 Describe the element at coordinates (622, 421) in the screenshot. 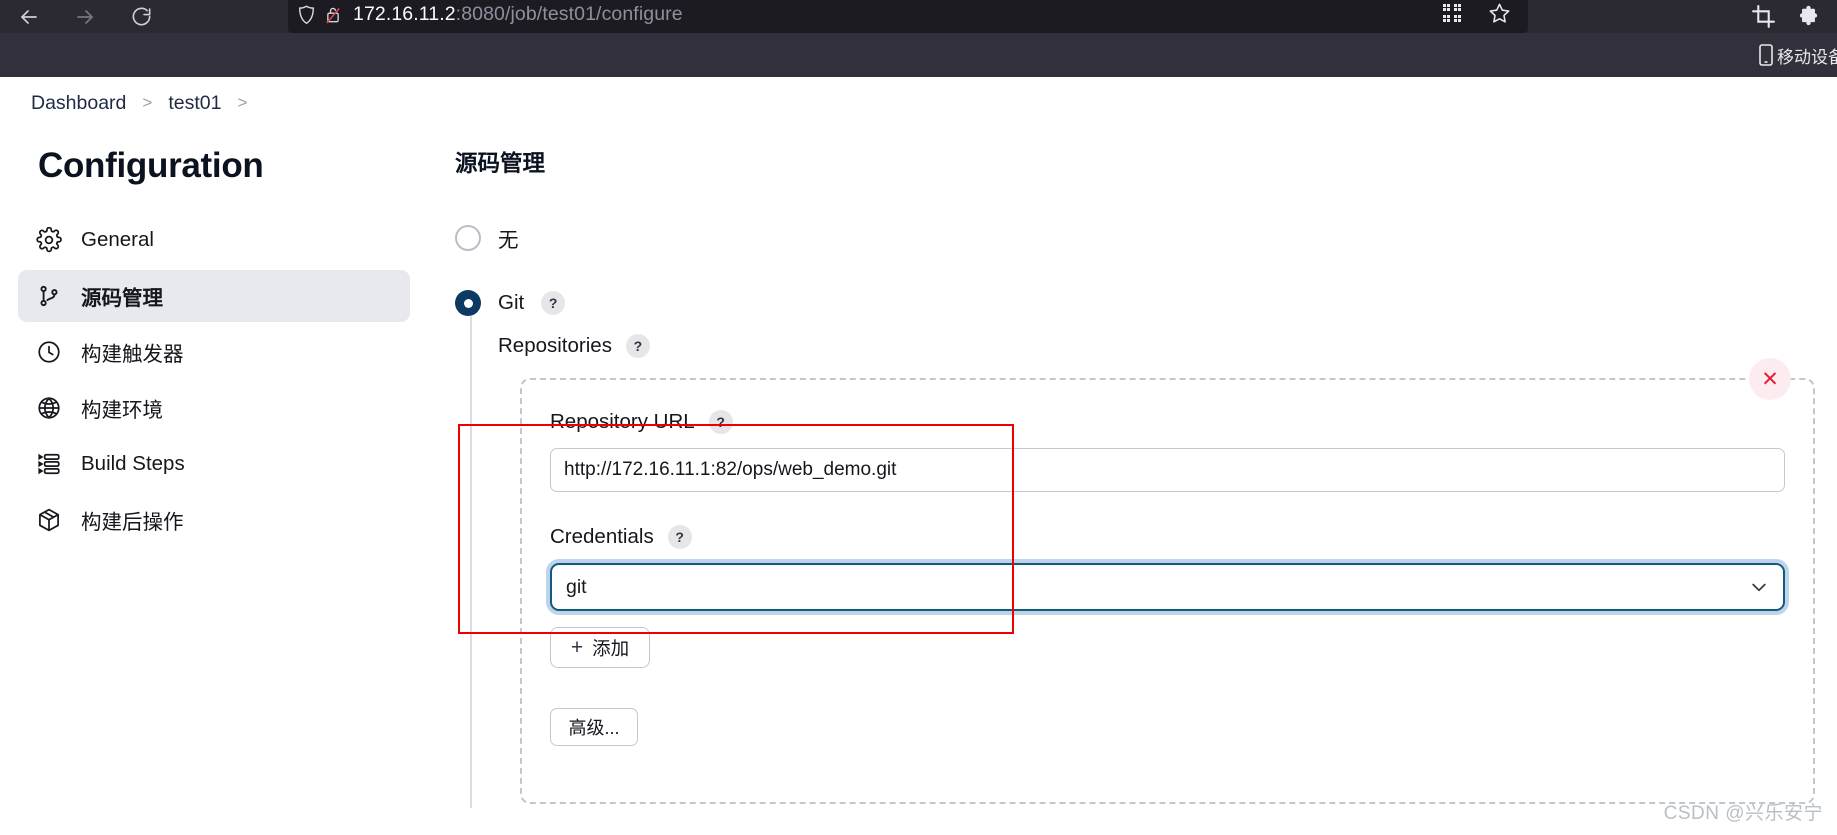

I see `repository-url-label: Repository URL` at that location.